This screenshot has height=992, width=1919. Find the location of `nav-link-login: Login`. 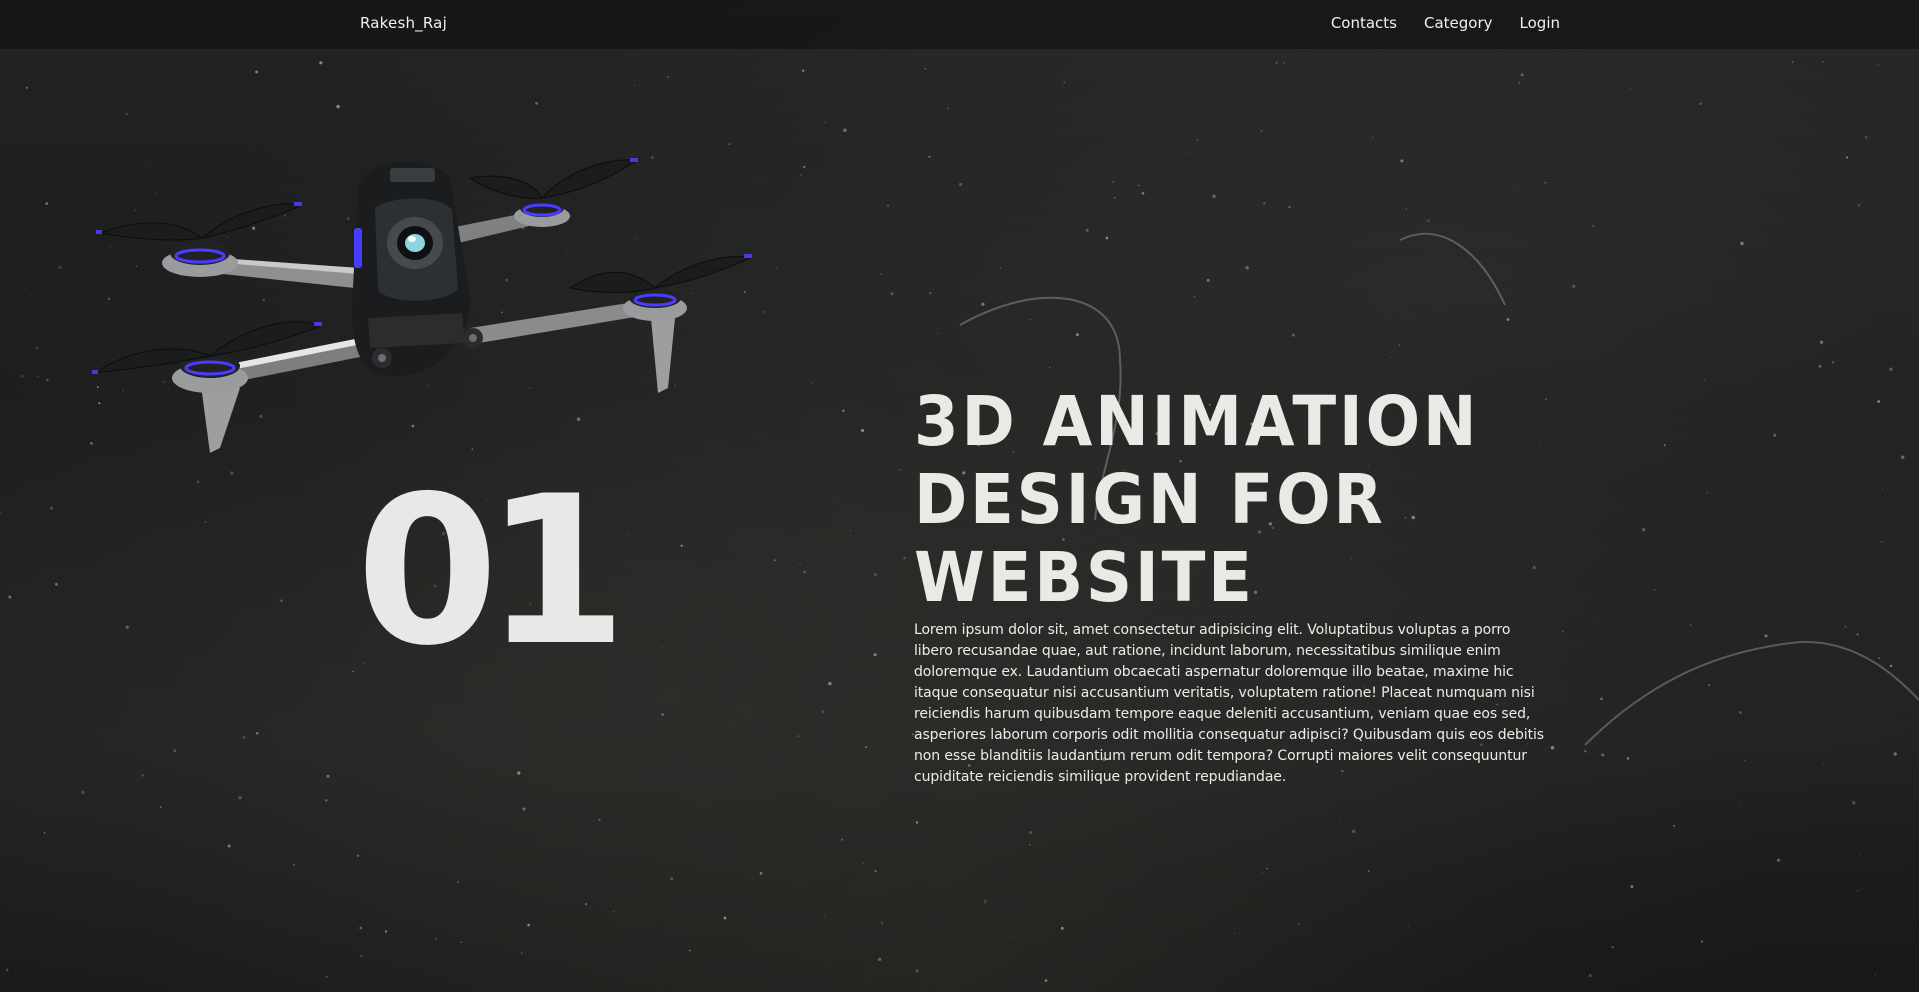

nav-link-login: Login is located at coordinates (1540, 23).